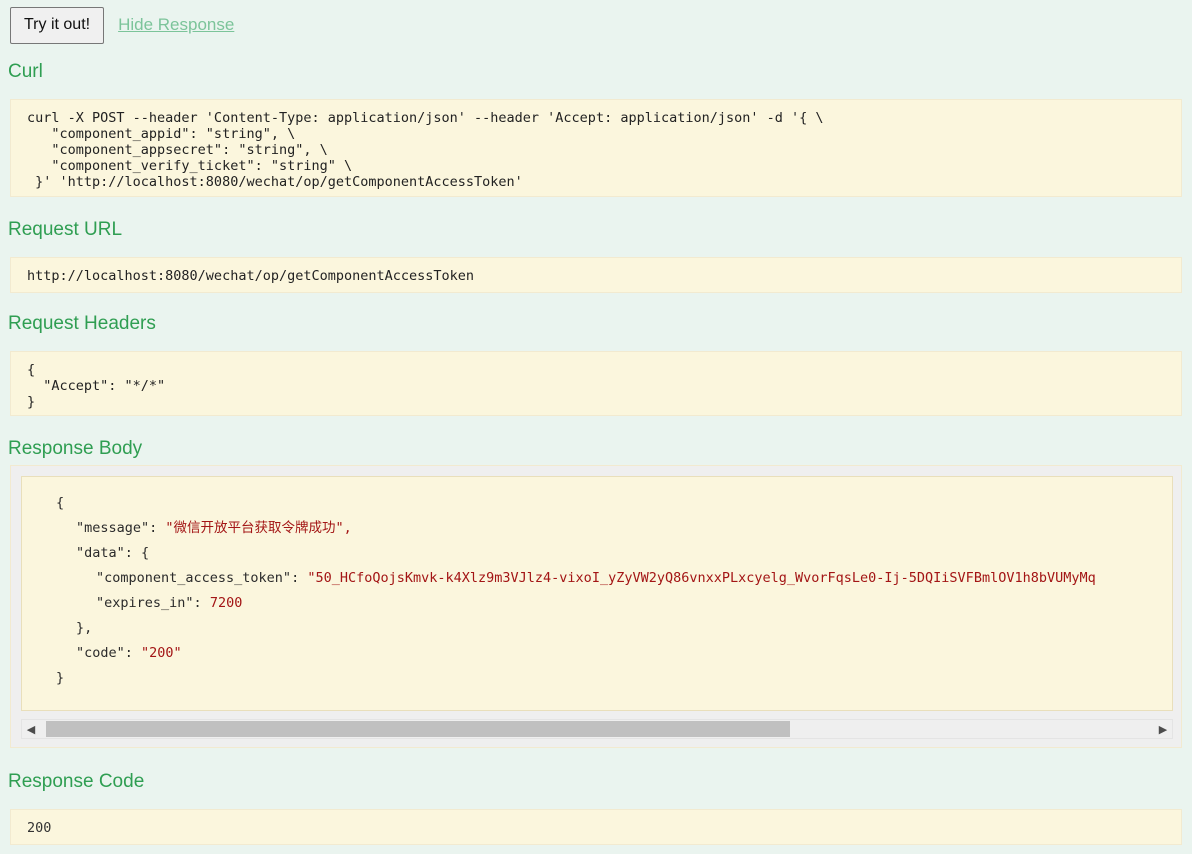 Image resolution: width=1192 pixels, height=854 pixels. What do you see at coordinates (25, 71) in the screenshot?
I see `curl-section-title: Curl` at bounding box center [25, 71].